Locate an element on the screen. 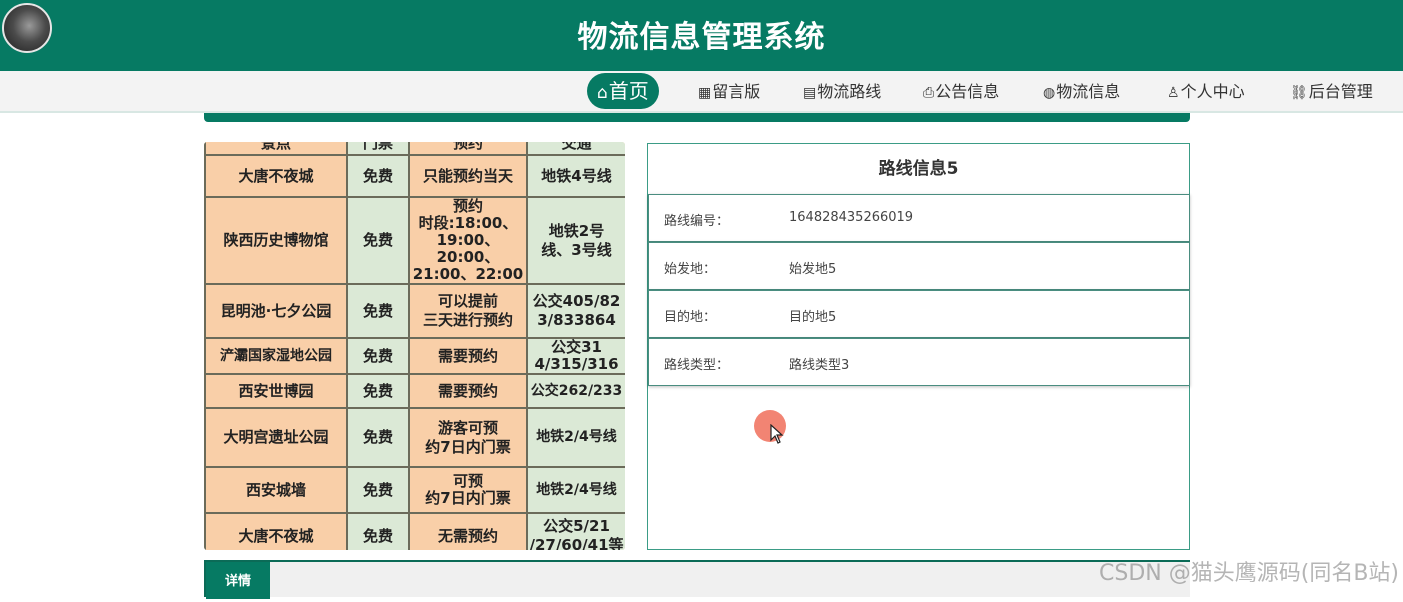  table-cell: 无需预约 is located at coordinates (468, 531).